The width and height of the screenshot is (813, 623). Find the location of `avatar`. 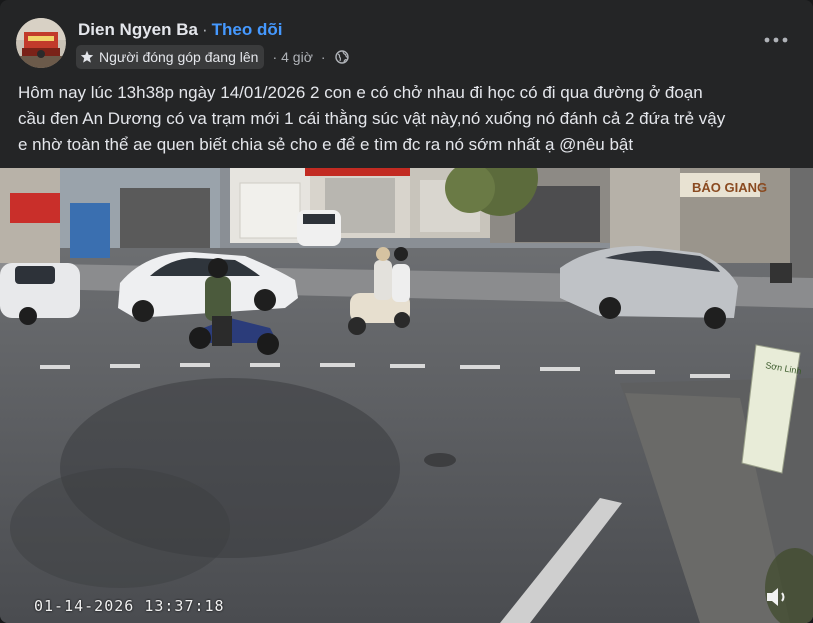

avatar is located at coordinates (41, 43).